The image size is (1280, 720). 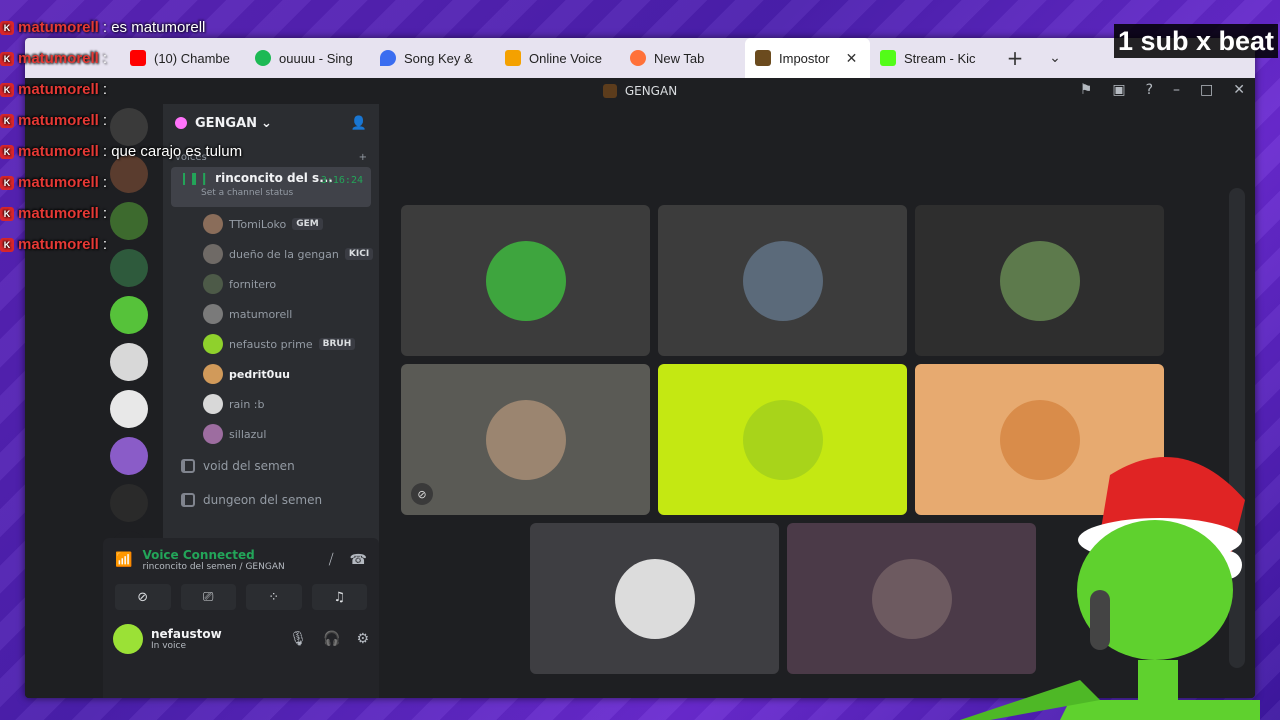 What do you see at coordinates (1118, 90) in the screenshot?
I see `inbox-icon: ▣` at bounding box center [1118, 90].